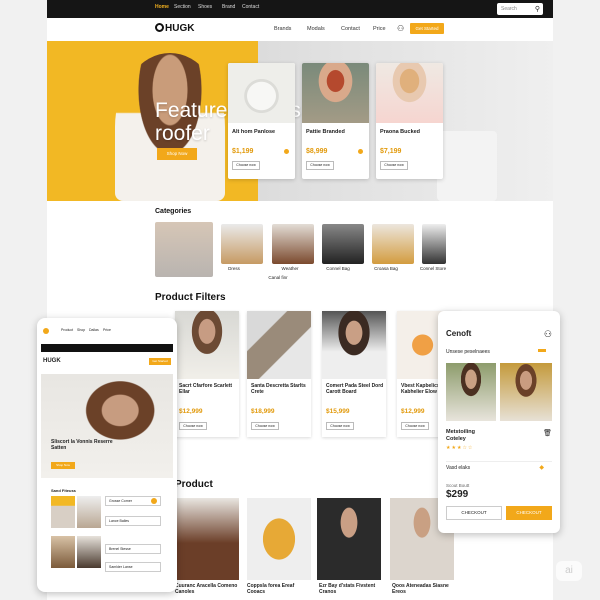 The width and height of the screenshot is (600, 600). I want to click on hero-product-card: Alt hom Panlose $1,199 Choose now, so click(261, 121).